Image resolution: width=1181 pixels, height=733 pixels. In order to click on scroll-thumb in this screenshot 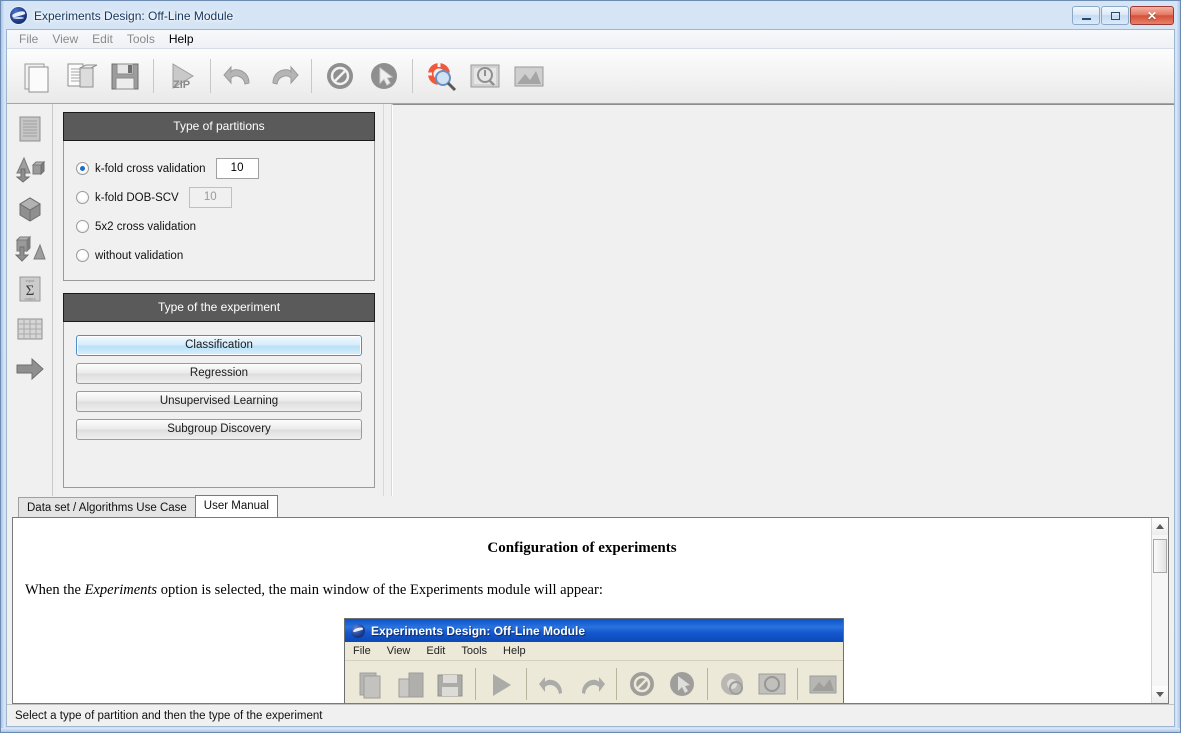, I will do `click(1160, 556)`.